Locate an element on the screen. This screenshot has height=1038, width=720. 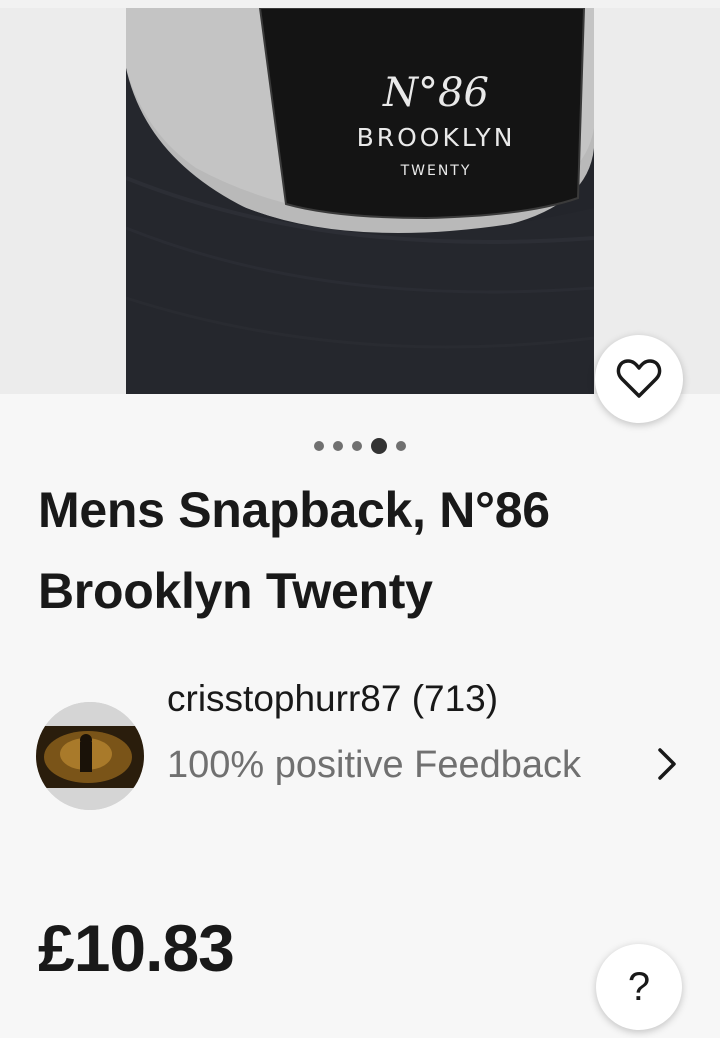
question-mark-icon: ? is located at coordinates (639, 986).